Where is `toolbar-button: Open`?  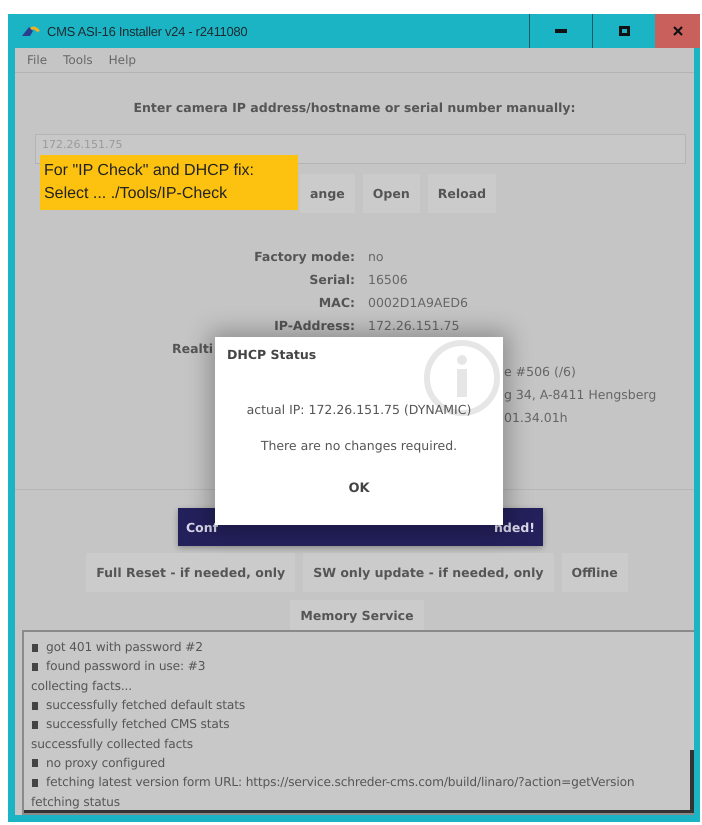 toolbar-button: Open is located at coordinates (391, 193).